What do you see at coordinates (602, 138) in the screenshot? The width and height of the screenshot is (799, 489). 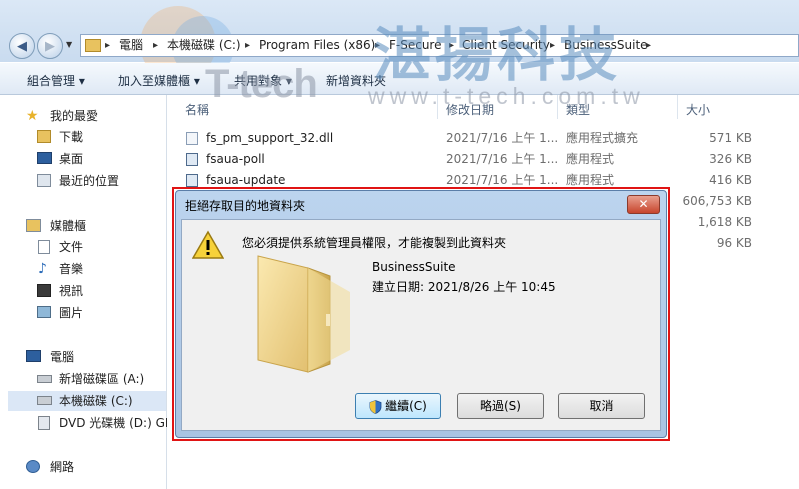 I see `file-type: 應用程式擴充` at bounding box center [602, 138].